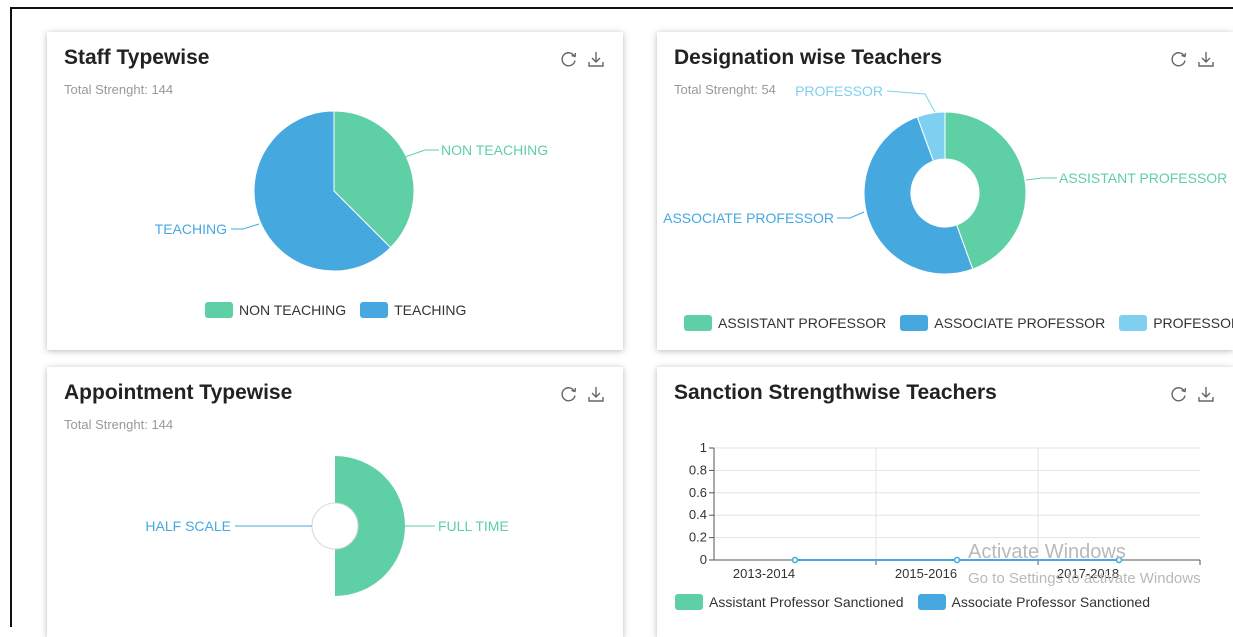 This screenshot has width=1233, height=637. I want to click on legend-label: TEACHING, so click(430, 310).